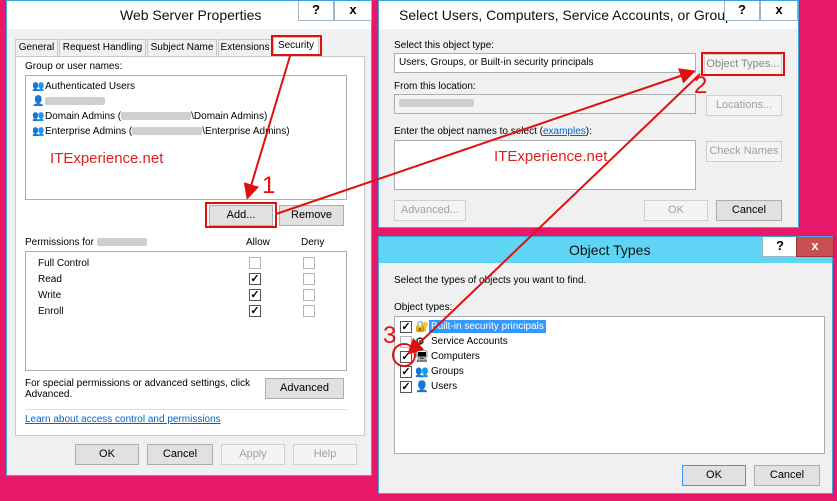  I want to click on tab-general: General, so click(36, 47).